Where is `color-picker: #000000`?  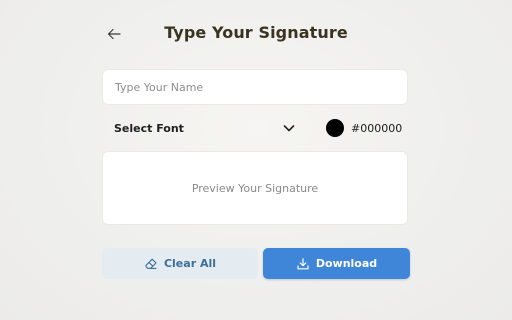
color-picker: #000000 is located at coordinates (363, 128).